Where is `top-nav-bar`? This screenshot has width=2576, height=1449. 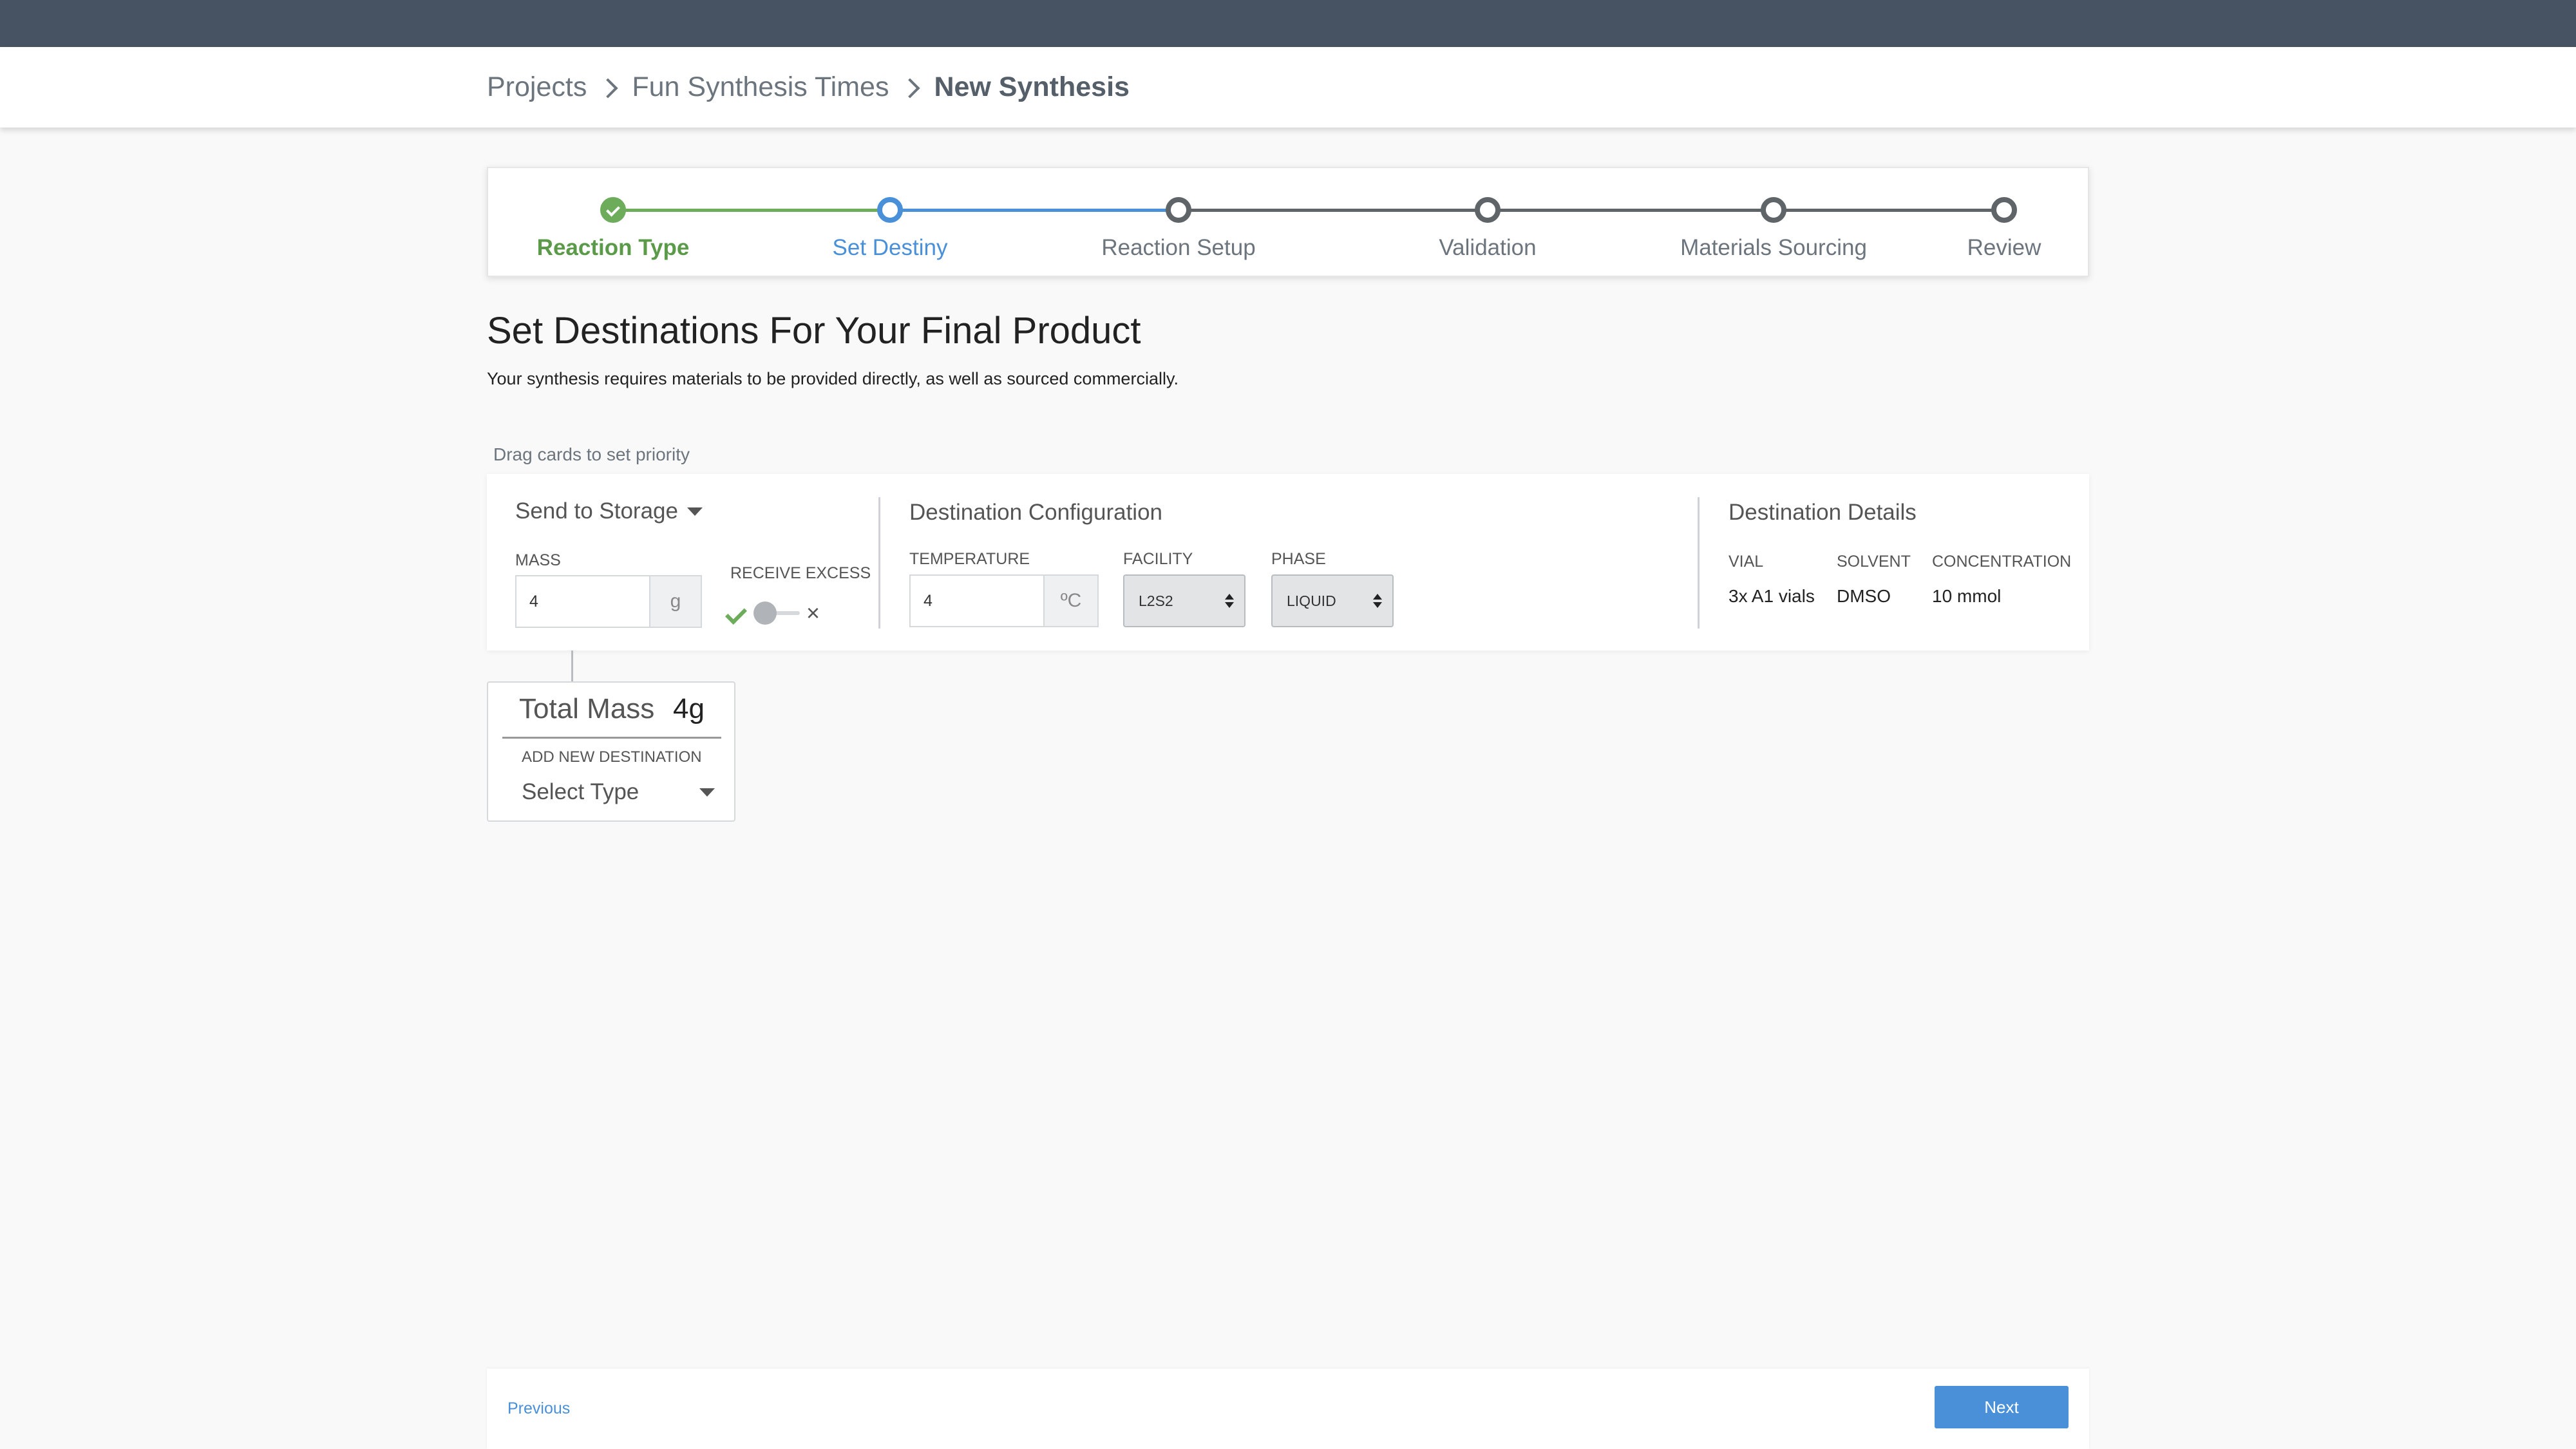
top-nav-bar is located at coordinates (1288, 24).